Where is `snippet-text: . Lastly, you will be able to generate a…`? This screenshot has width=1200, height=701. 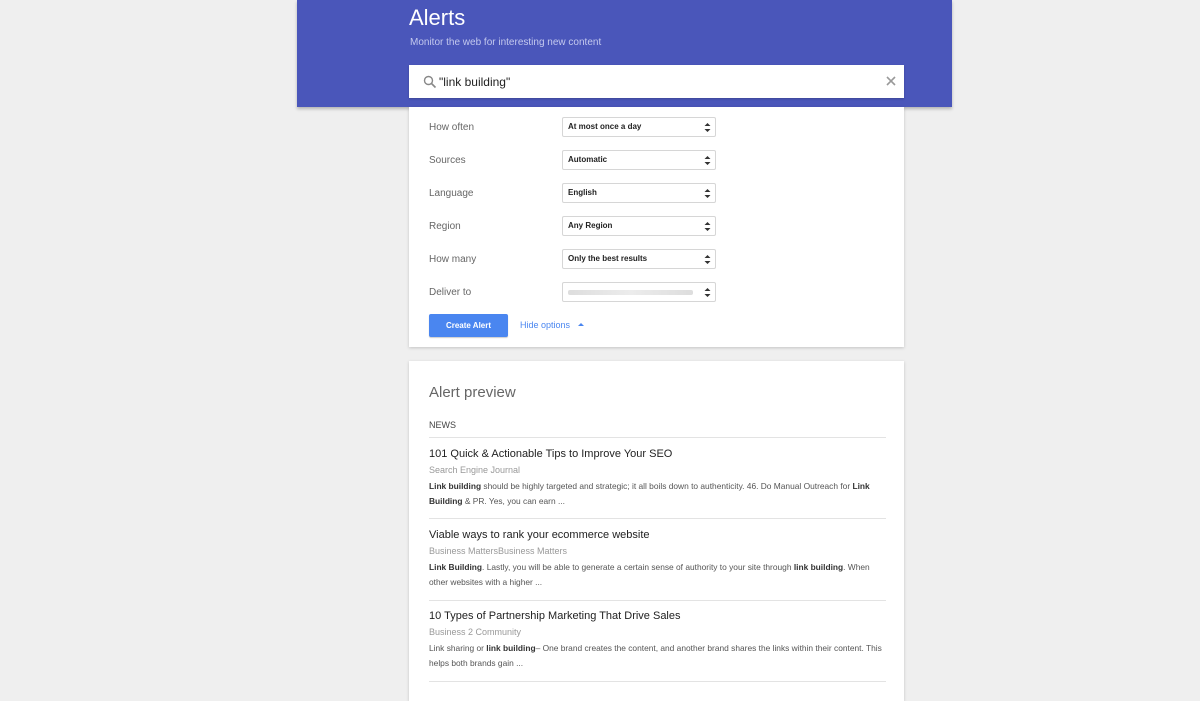
snippet-text: . Lastly, you will be able to generate a… is located at coordinates (638, 567).